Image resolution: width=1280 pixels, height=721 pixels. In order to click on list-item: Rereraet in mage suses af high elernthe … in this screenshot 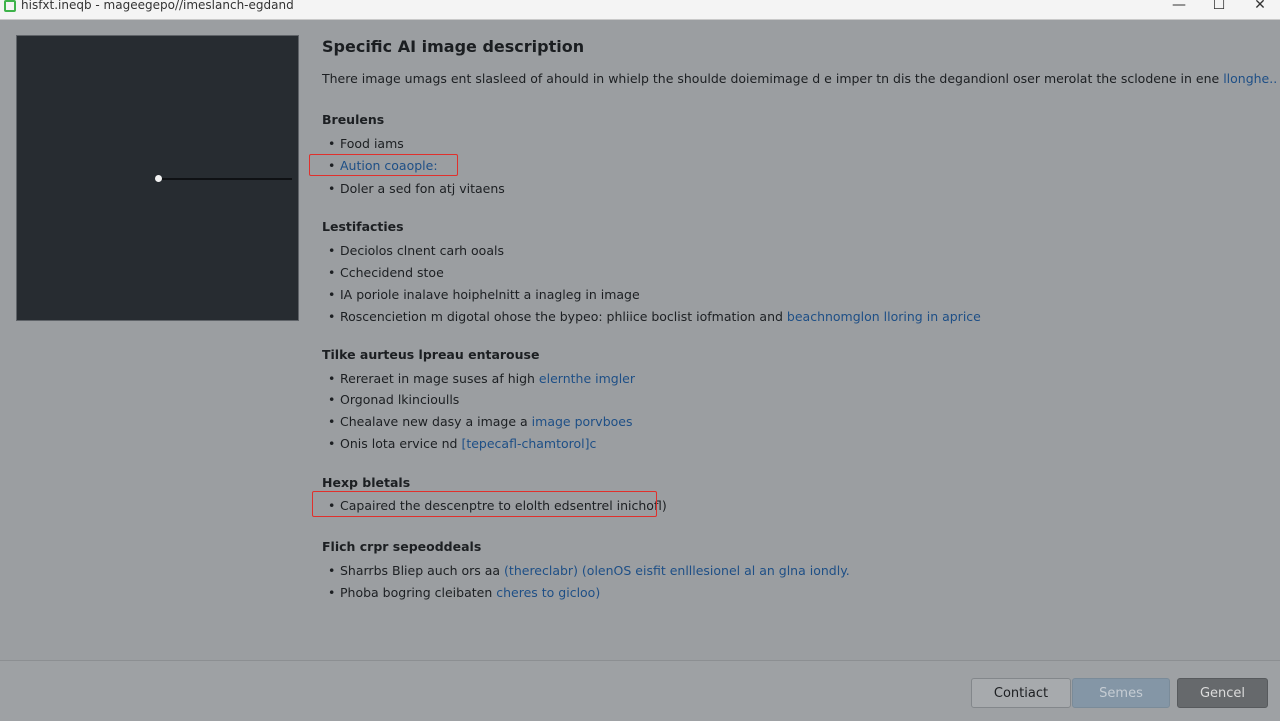, I will do `click(481, 378)`.